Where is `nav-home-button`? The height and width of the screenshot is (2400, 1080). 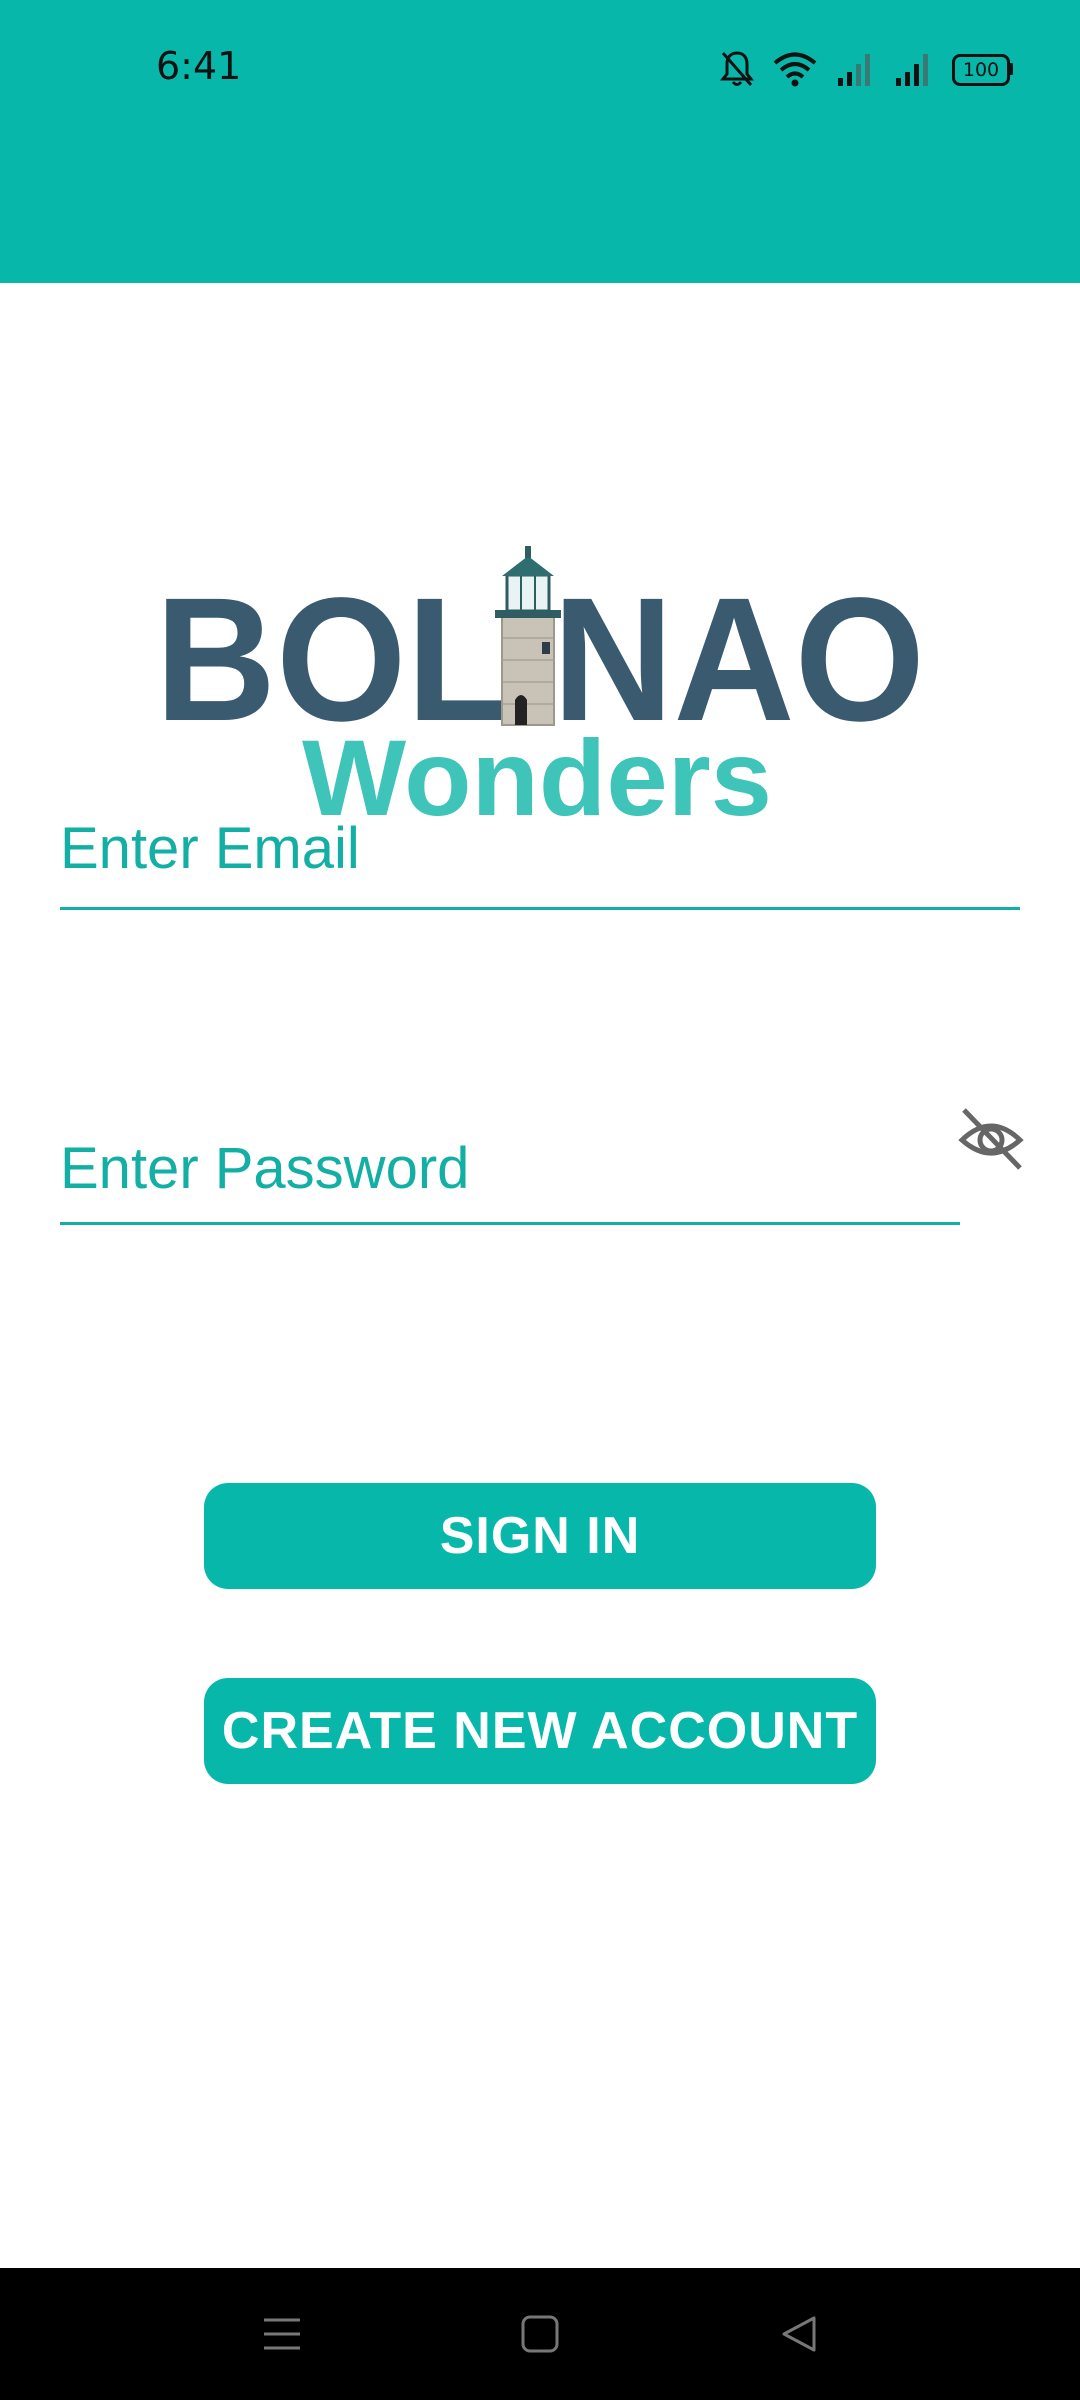
nav-home-button is located at coordinates (540, 2334).